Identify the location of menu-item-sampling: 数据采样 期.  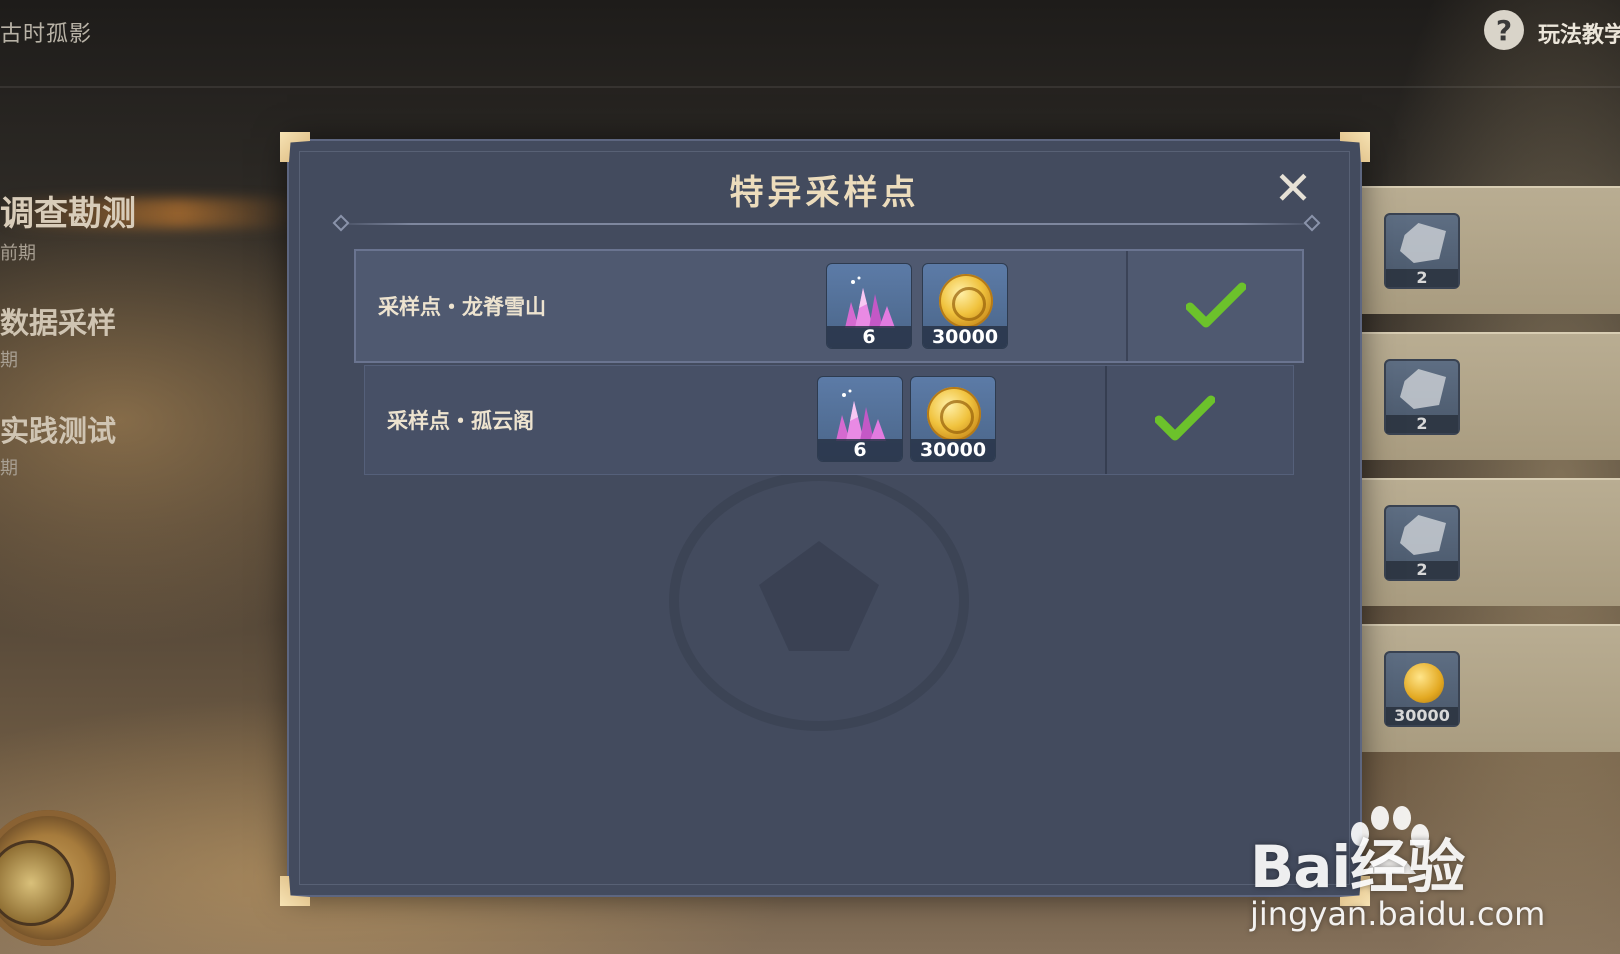
(58, 336).